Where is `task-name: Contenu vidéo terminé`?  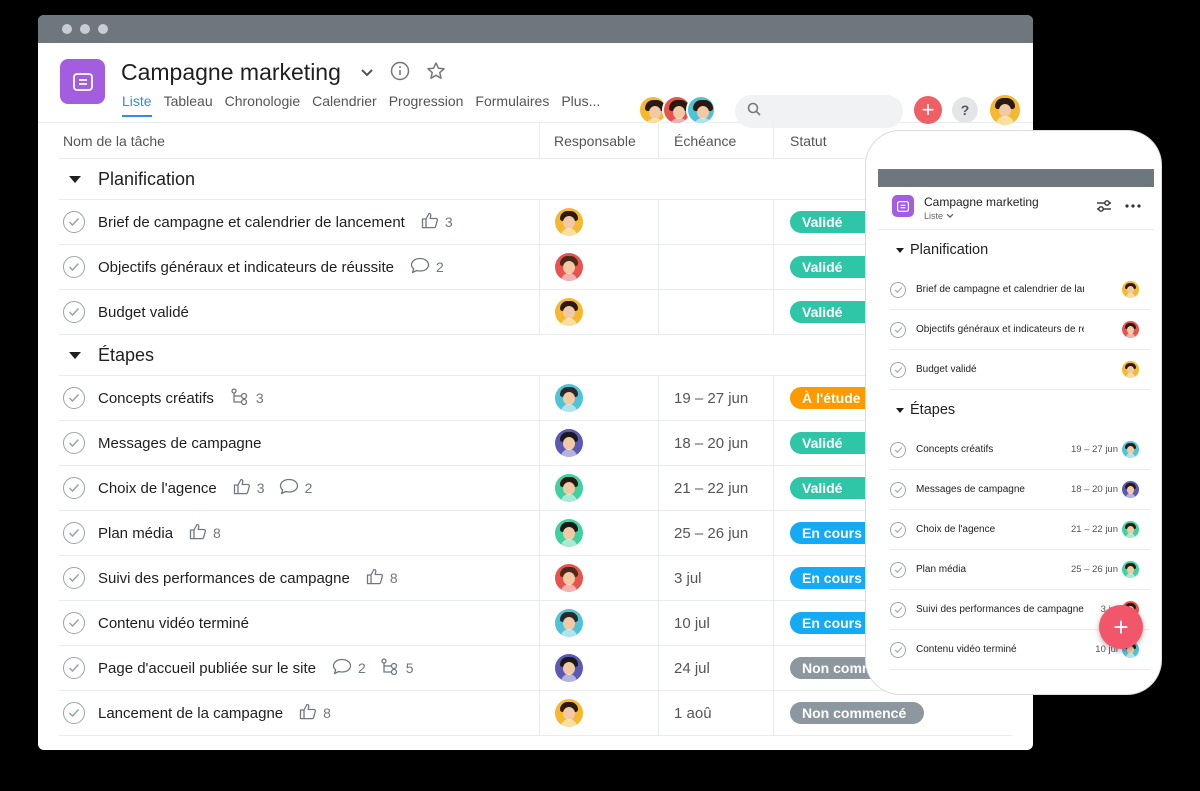
task-name: Contenu vidéo terminé is located at coordinates (173, 623).